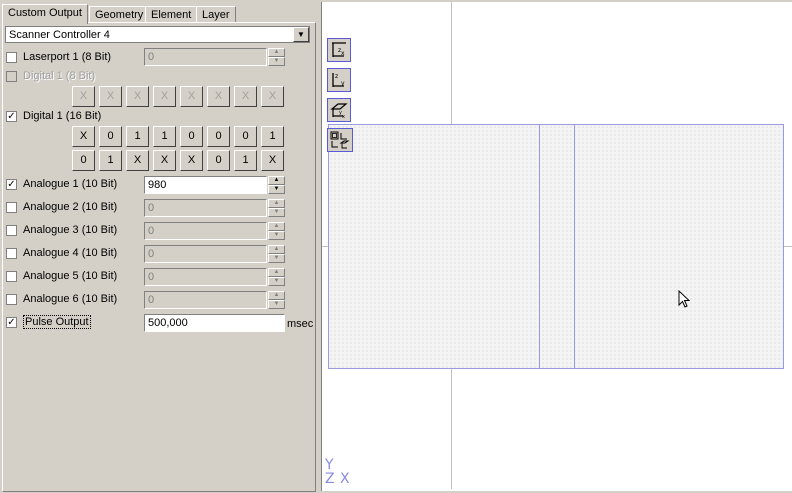 The image size is (792, 493). I want to click on digital16-checkbox: ✓, so click(11, 116).